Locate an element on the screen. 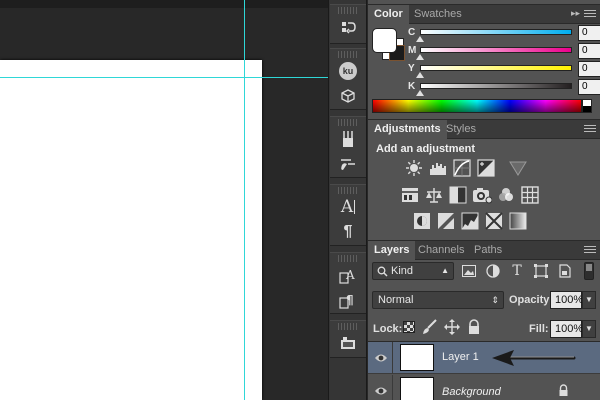 The height and width of the screenshot is (400, 600). cmyk-row-m: M0% is located at coordinates (504, 52).